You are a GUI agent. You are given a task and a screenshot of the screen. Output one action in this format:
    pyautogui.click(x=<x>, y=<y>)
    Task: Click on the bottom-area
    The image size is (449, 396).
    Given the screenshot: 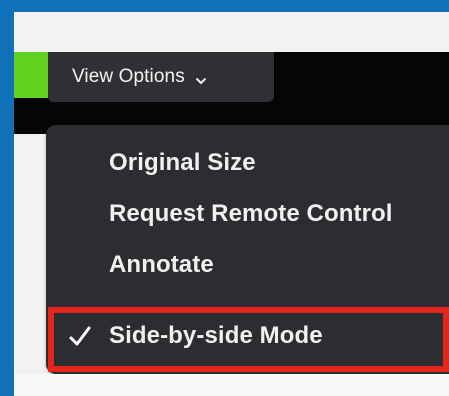 What is the action you would take?
    pyautogui.click(x=231, y=385)
    